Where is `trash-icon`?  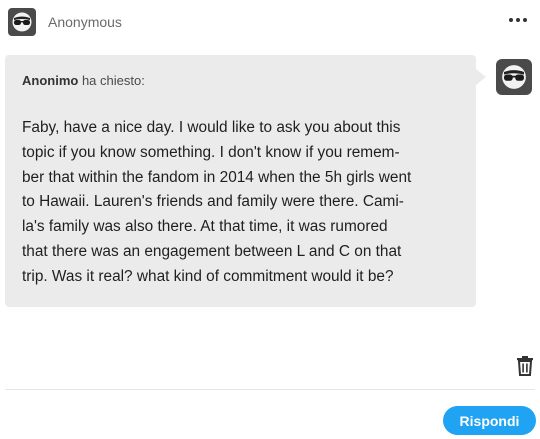 trash-icon is located at coordinates (525, 366).